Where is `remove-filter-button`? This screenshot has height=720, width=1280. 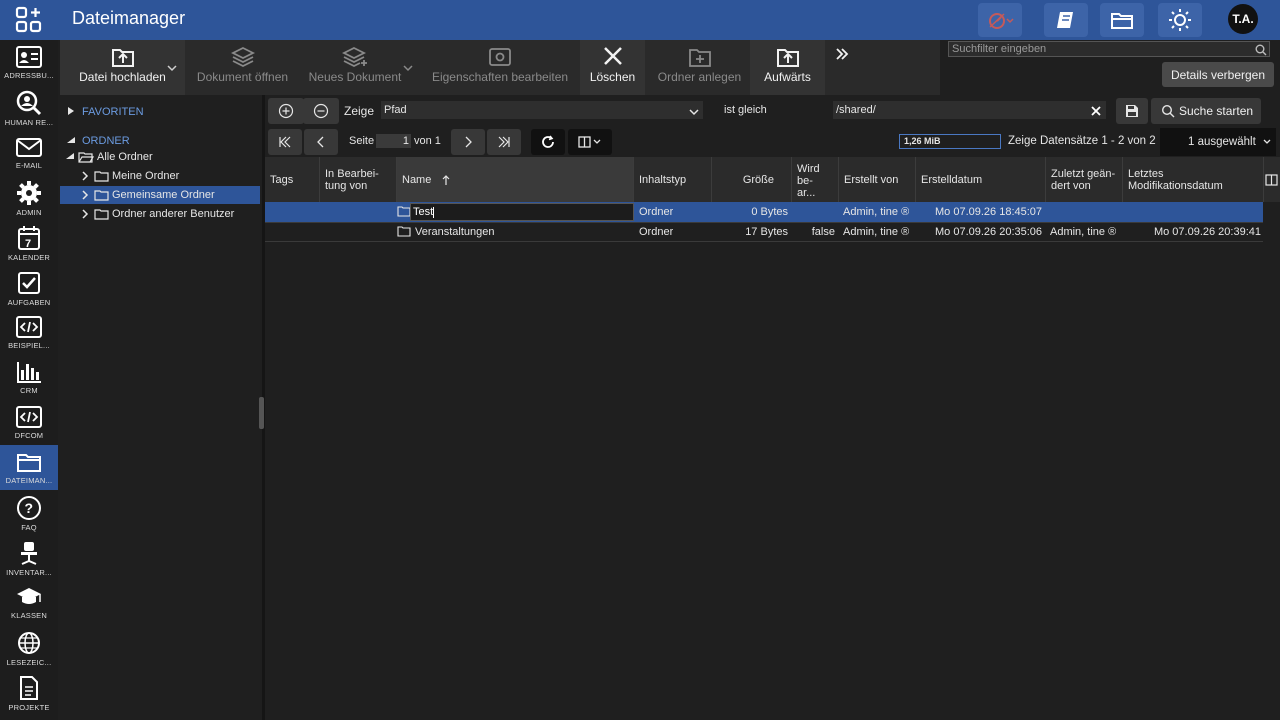 remove-filter-button is located at coordinates (321, 111).